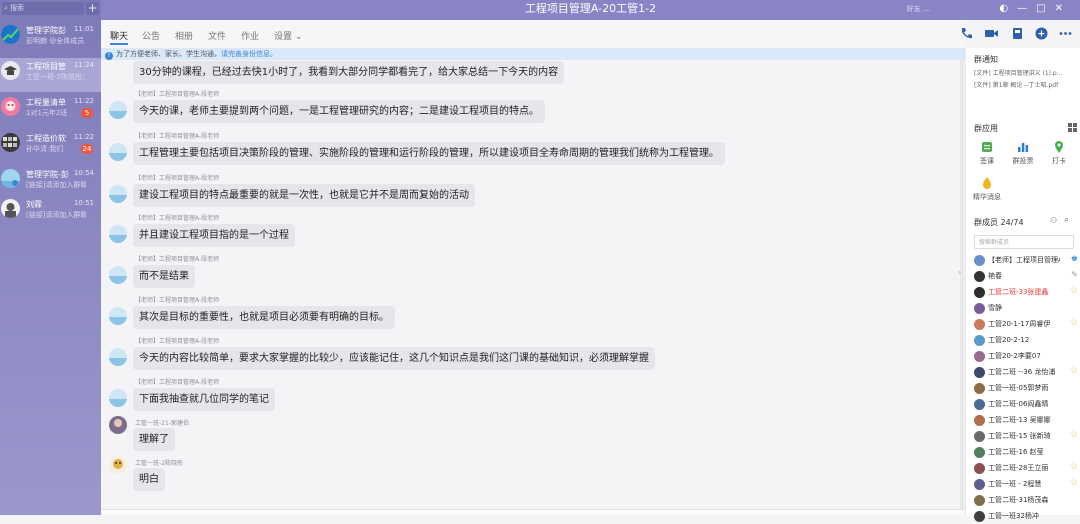 The height and width of the screenshot is (524, 1080). I want to click on app-essence: 精华消息, so click(987, 189).